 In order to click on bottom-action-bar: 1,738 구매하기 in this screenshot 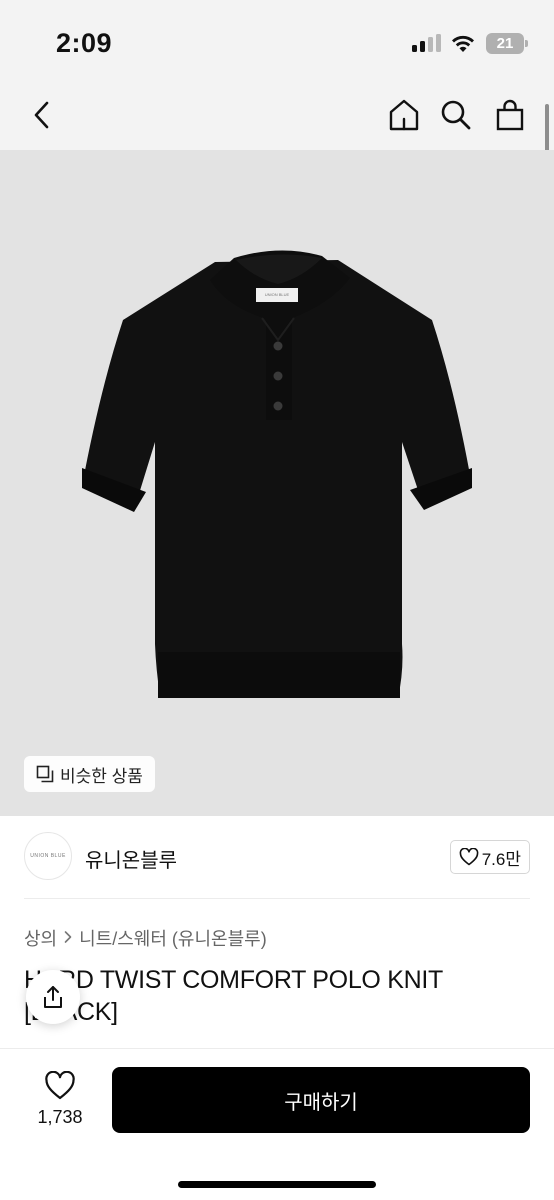, I will do `click(277, 1124)`.